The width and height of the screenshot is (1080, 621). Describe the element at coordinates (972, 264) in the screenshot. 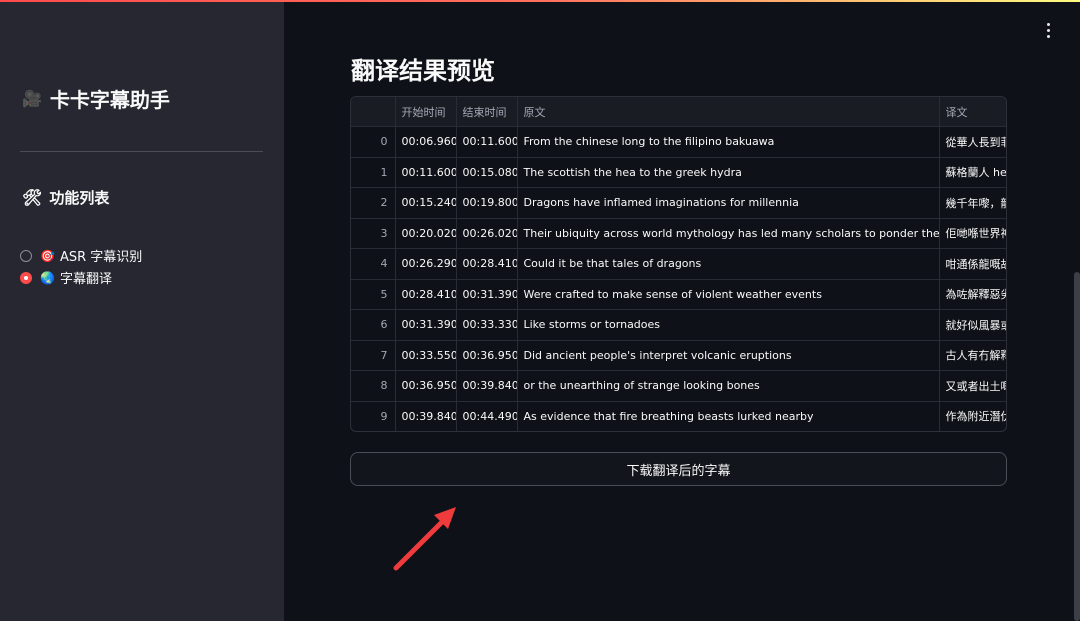

I see `cell-translation: 咁通係龍嘅故` at that location.